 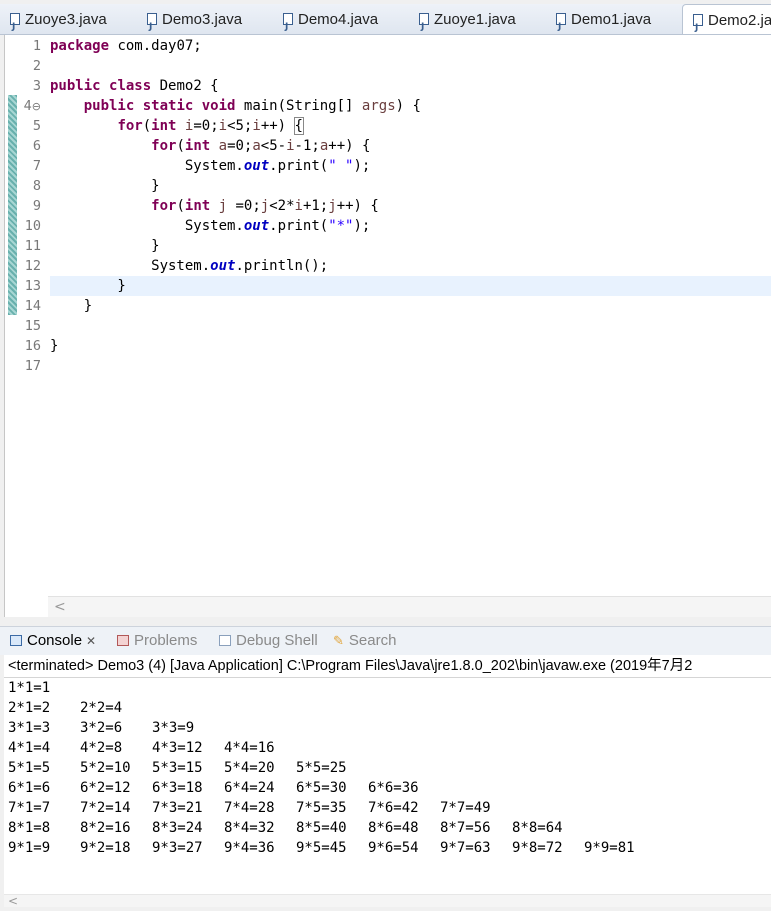 I want to click on console-output-cell: 8*1=8, so click(x=29, y=828).